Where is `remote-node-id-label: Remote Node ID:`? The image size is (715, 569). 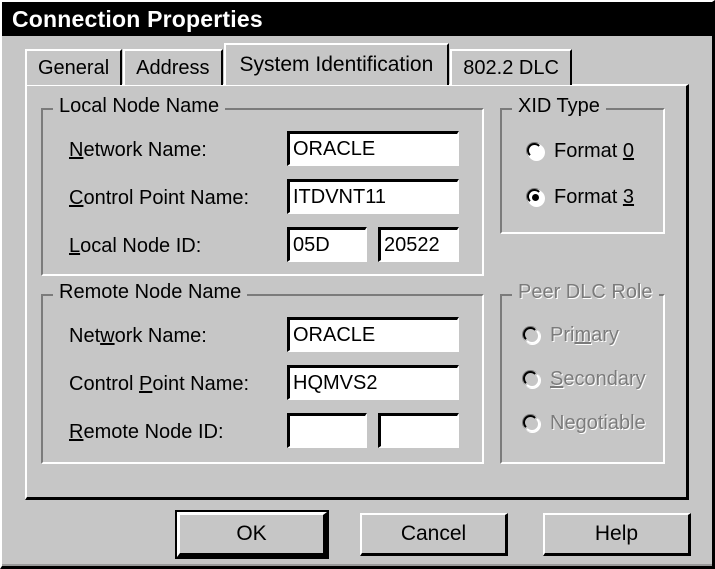 remote-node-id-label: Remote Node ID: is located at coordinates (146, 432).